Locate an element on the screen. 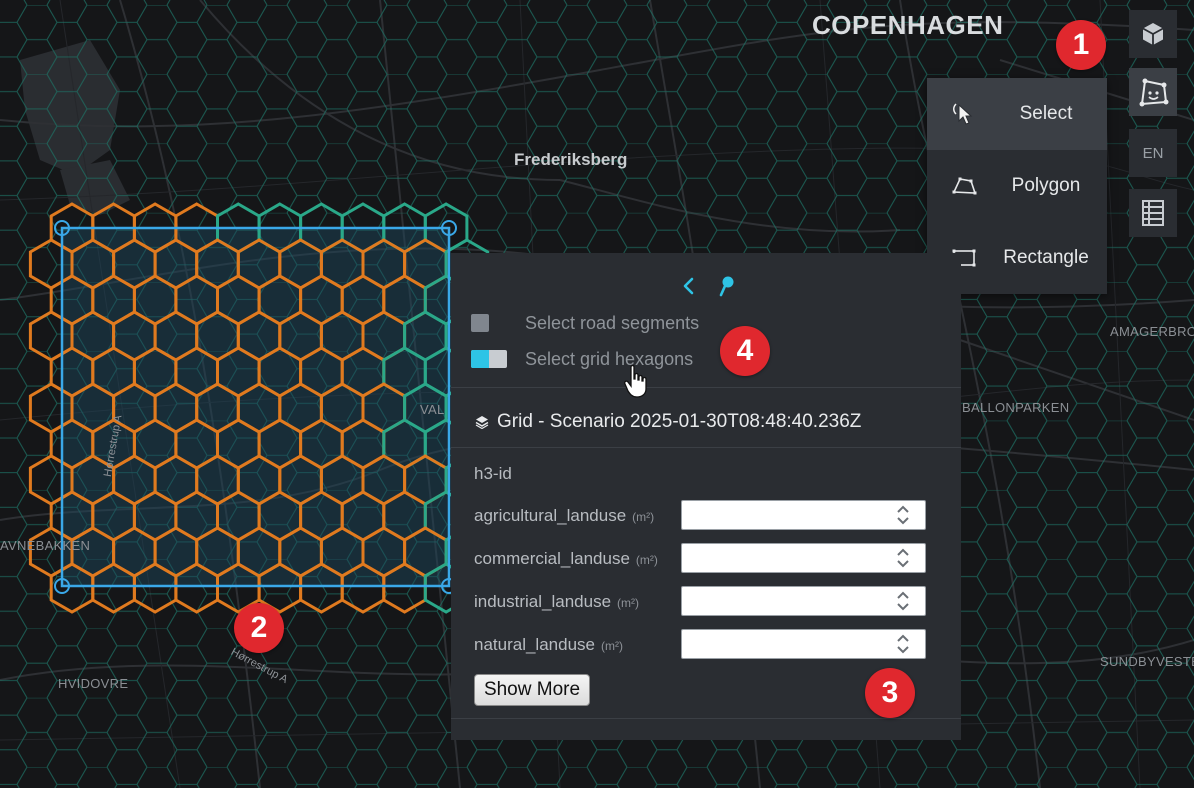 The height and width of the screenshot is (788, 1194). table-icon is located at coordinates (1153, 213).